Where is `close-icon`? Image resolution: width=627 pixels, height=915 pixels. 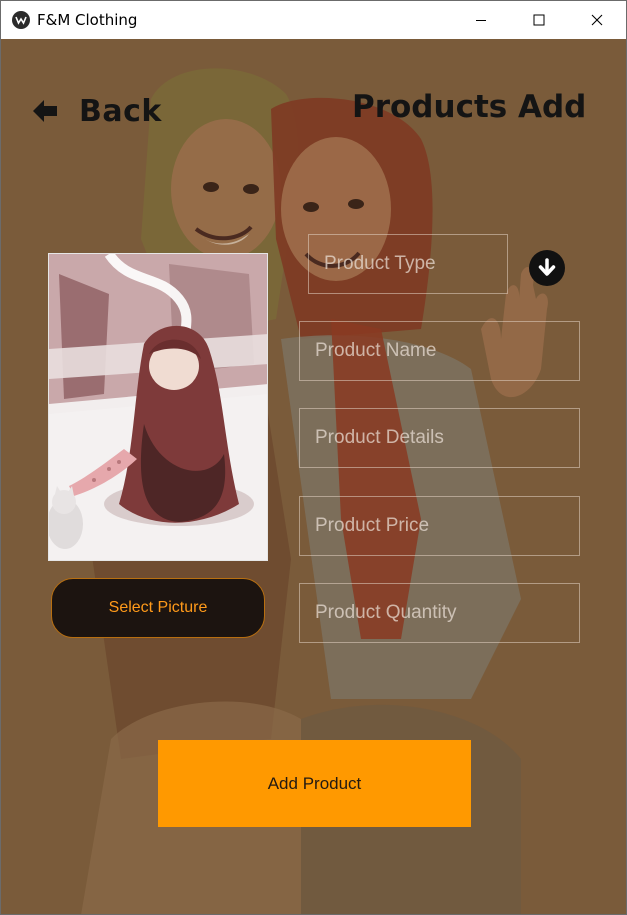
close-icon is located at coordinates (597, 20).